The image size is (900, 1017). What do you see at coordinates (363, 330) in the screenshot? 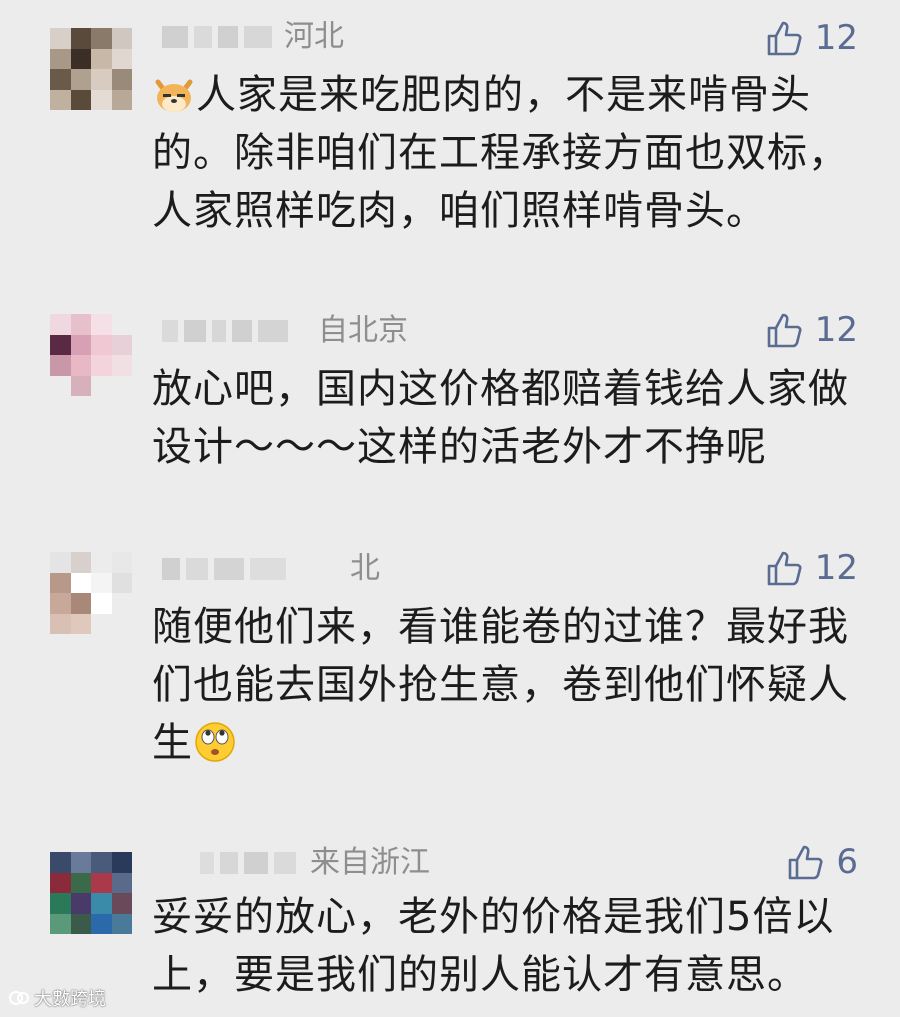
I see `location-label: 自北京` at bounding box center [363, 330].